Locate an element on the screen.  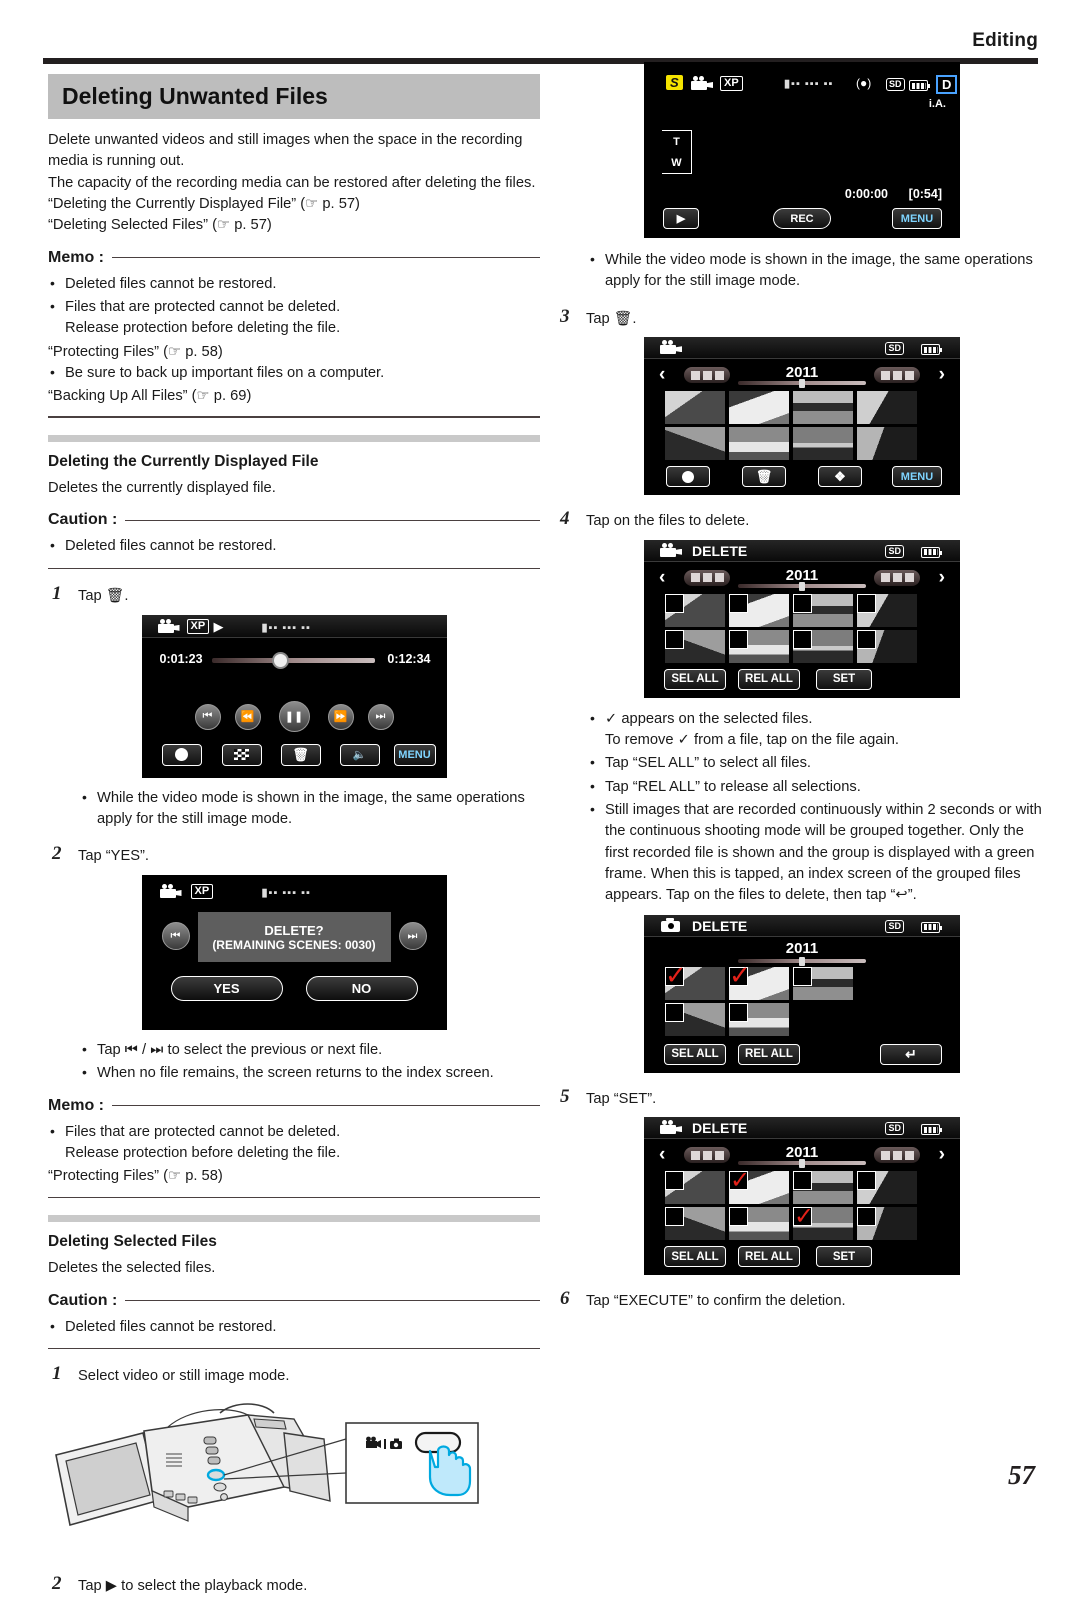
quality-badge: XP is located at coordinates (731, 83).